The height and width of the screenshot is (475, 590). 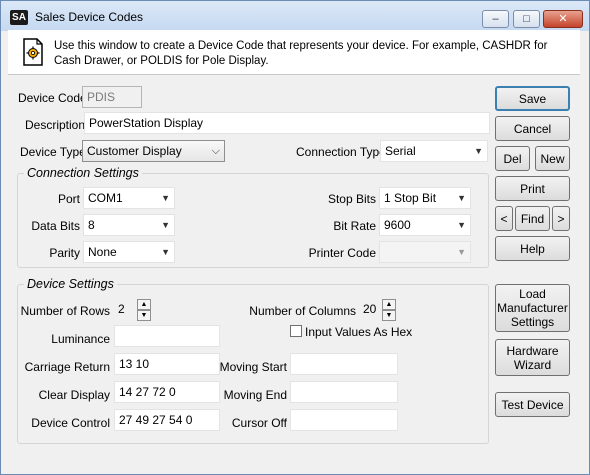 I want to click on help-button: Help, so click(x=532, y=248).